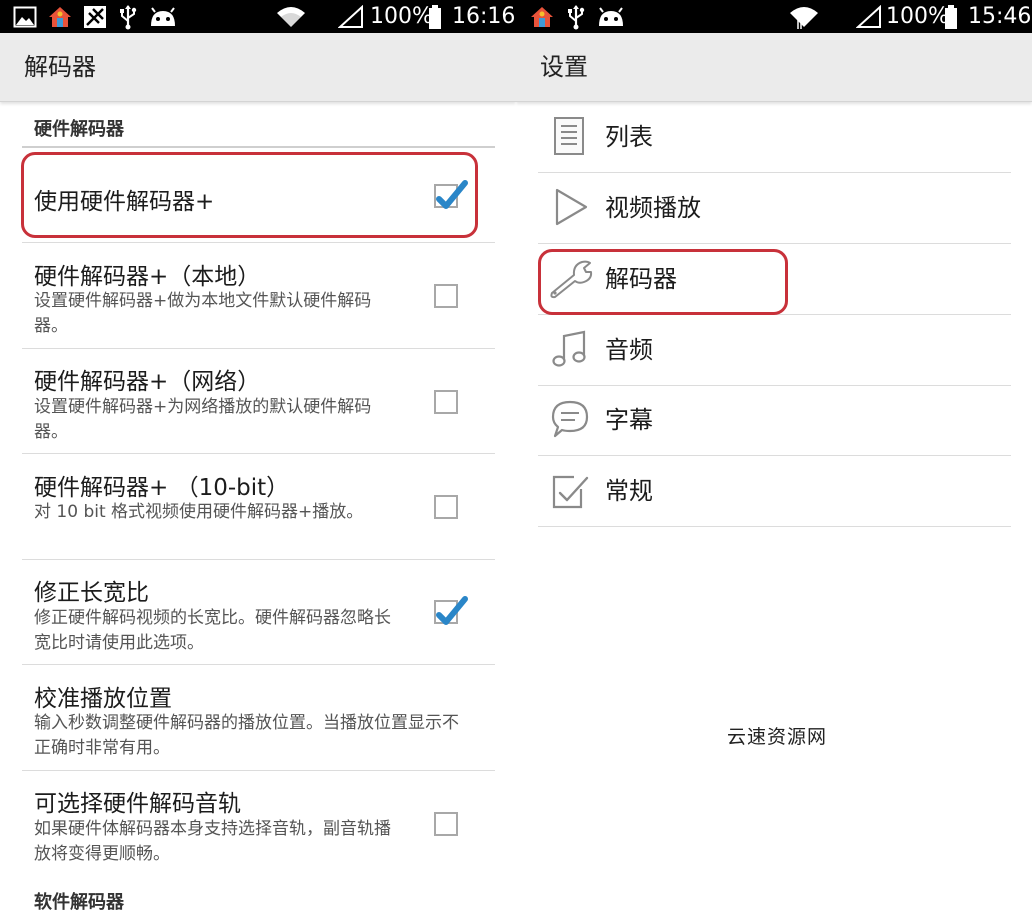 This screenshot has height=917, width=1032. Describe the element at coordinates (203, 313) in the screenshot. I see `pref-summary: 设置硬件解码器+做为本地文件默认硬件解码器。` at that location.